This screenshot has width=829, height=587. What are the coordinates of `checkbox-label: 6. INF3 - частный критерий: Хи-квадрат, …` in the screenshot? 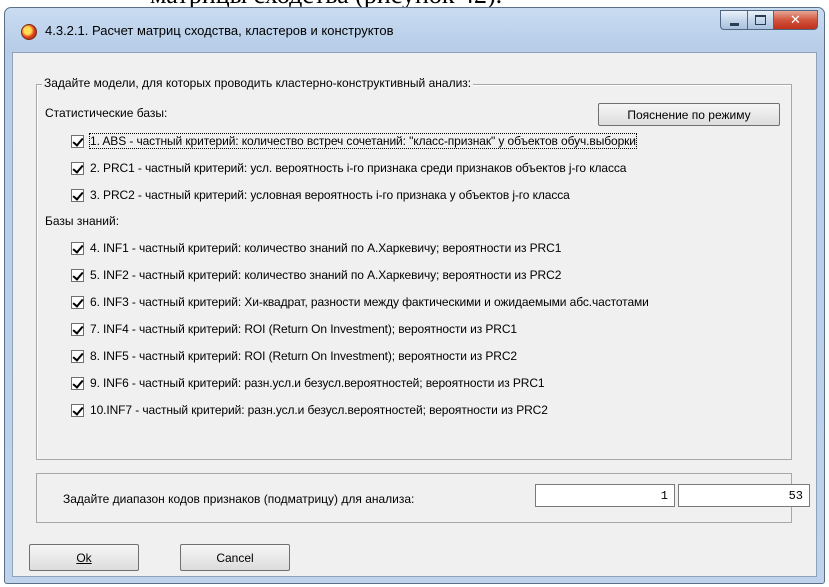 It's located at (369, 302).